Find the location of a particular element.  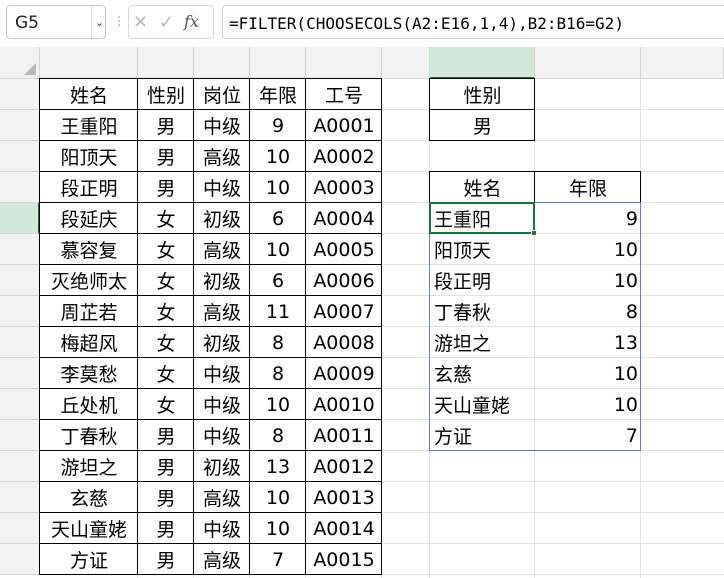

table-cell: A0013 is located at coordinates (344, 497).